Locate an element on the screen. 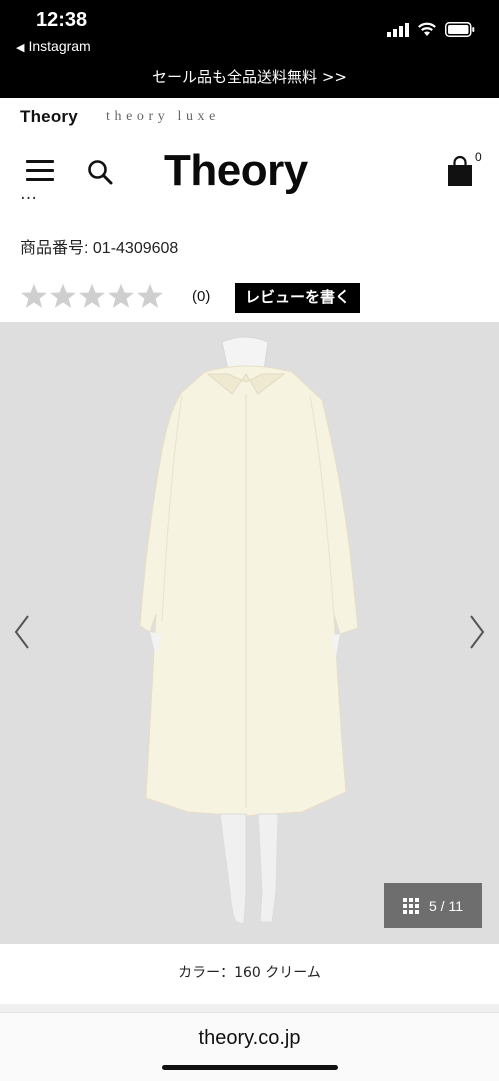 This screenshot has width=499, height=1081. status-icons is located at coordinates (431, 29).